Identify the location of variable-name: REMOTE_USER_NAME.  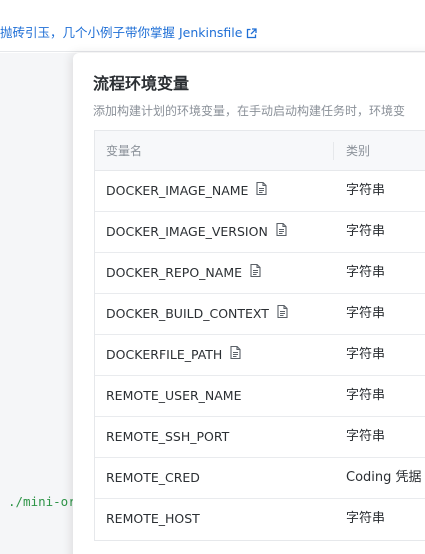
(174, 395).